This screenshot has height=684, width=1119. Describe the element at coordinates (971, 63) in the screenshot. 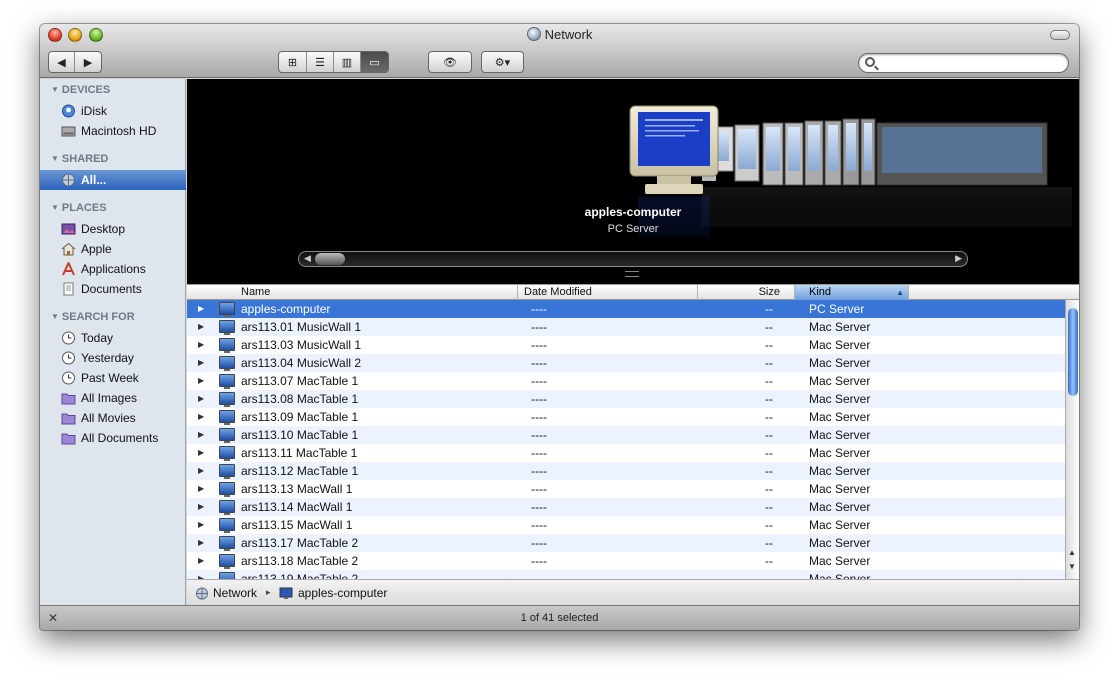

I see `search-input` at that location.